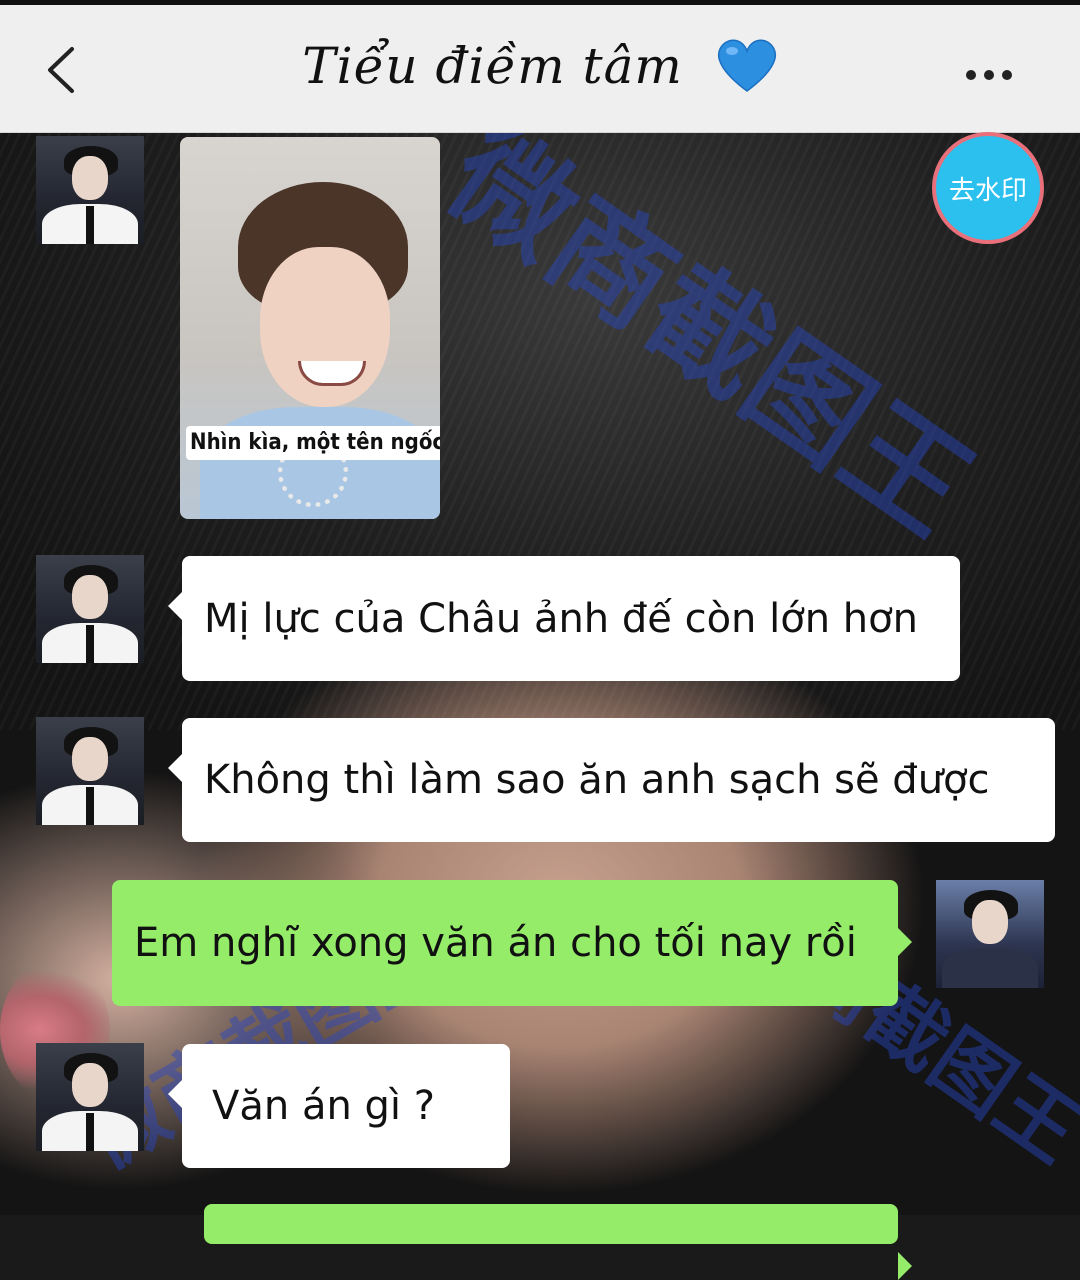 The height and width of the screenshot is (1280, 1080). Describe the element at coordinates (746, 65) in the screenshot. I see `blue-heart-icon` at that location.